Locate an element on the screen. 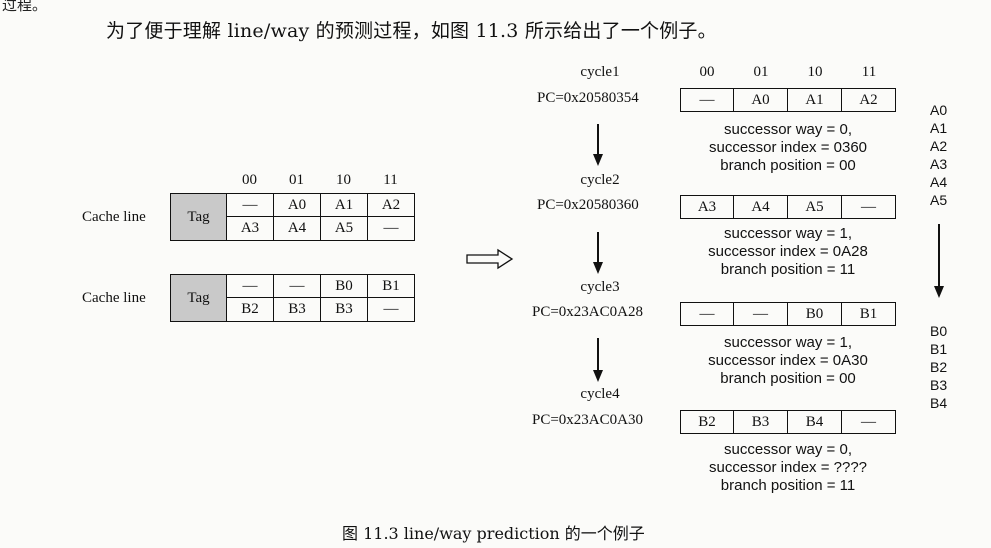 This screenshot has width=991, height=548. cycle2-successor-index: successor index = 0A28 is located at coordinates (788, 251).